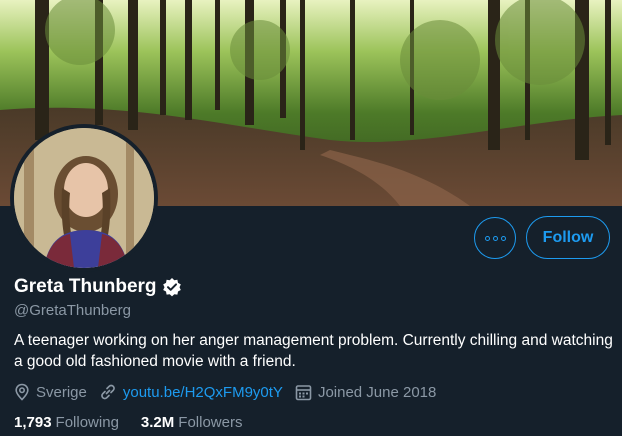 The image size is (622, 436). Describe the element at coordinates (85, 286) in the screenshot. I see `profile-name: Greta Thunberg` at that location.